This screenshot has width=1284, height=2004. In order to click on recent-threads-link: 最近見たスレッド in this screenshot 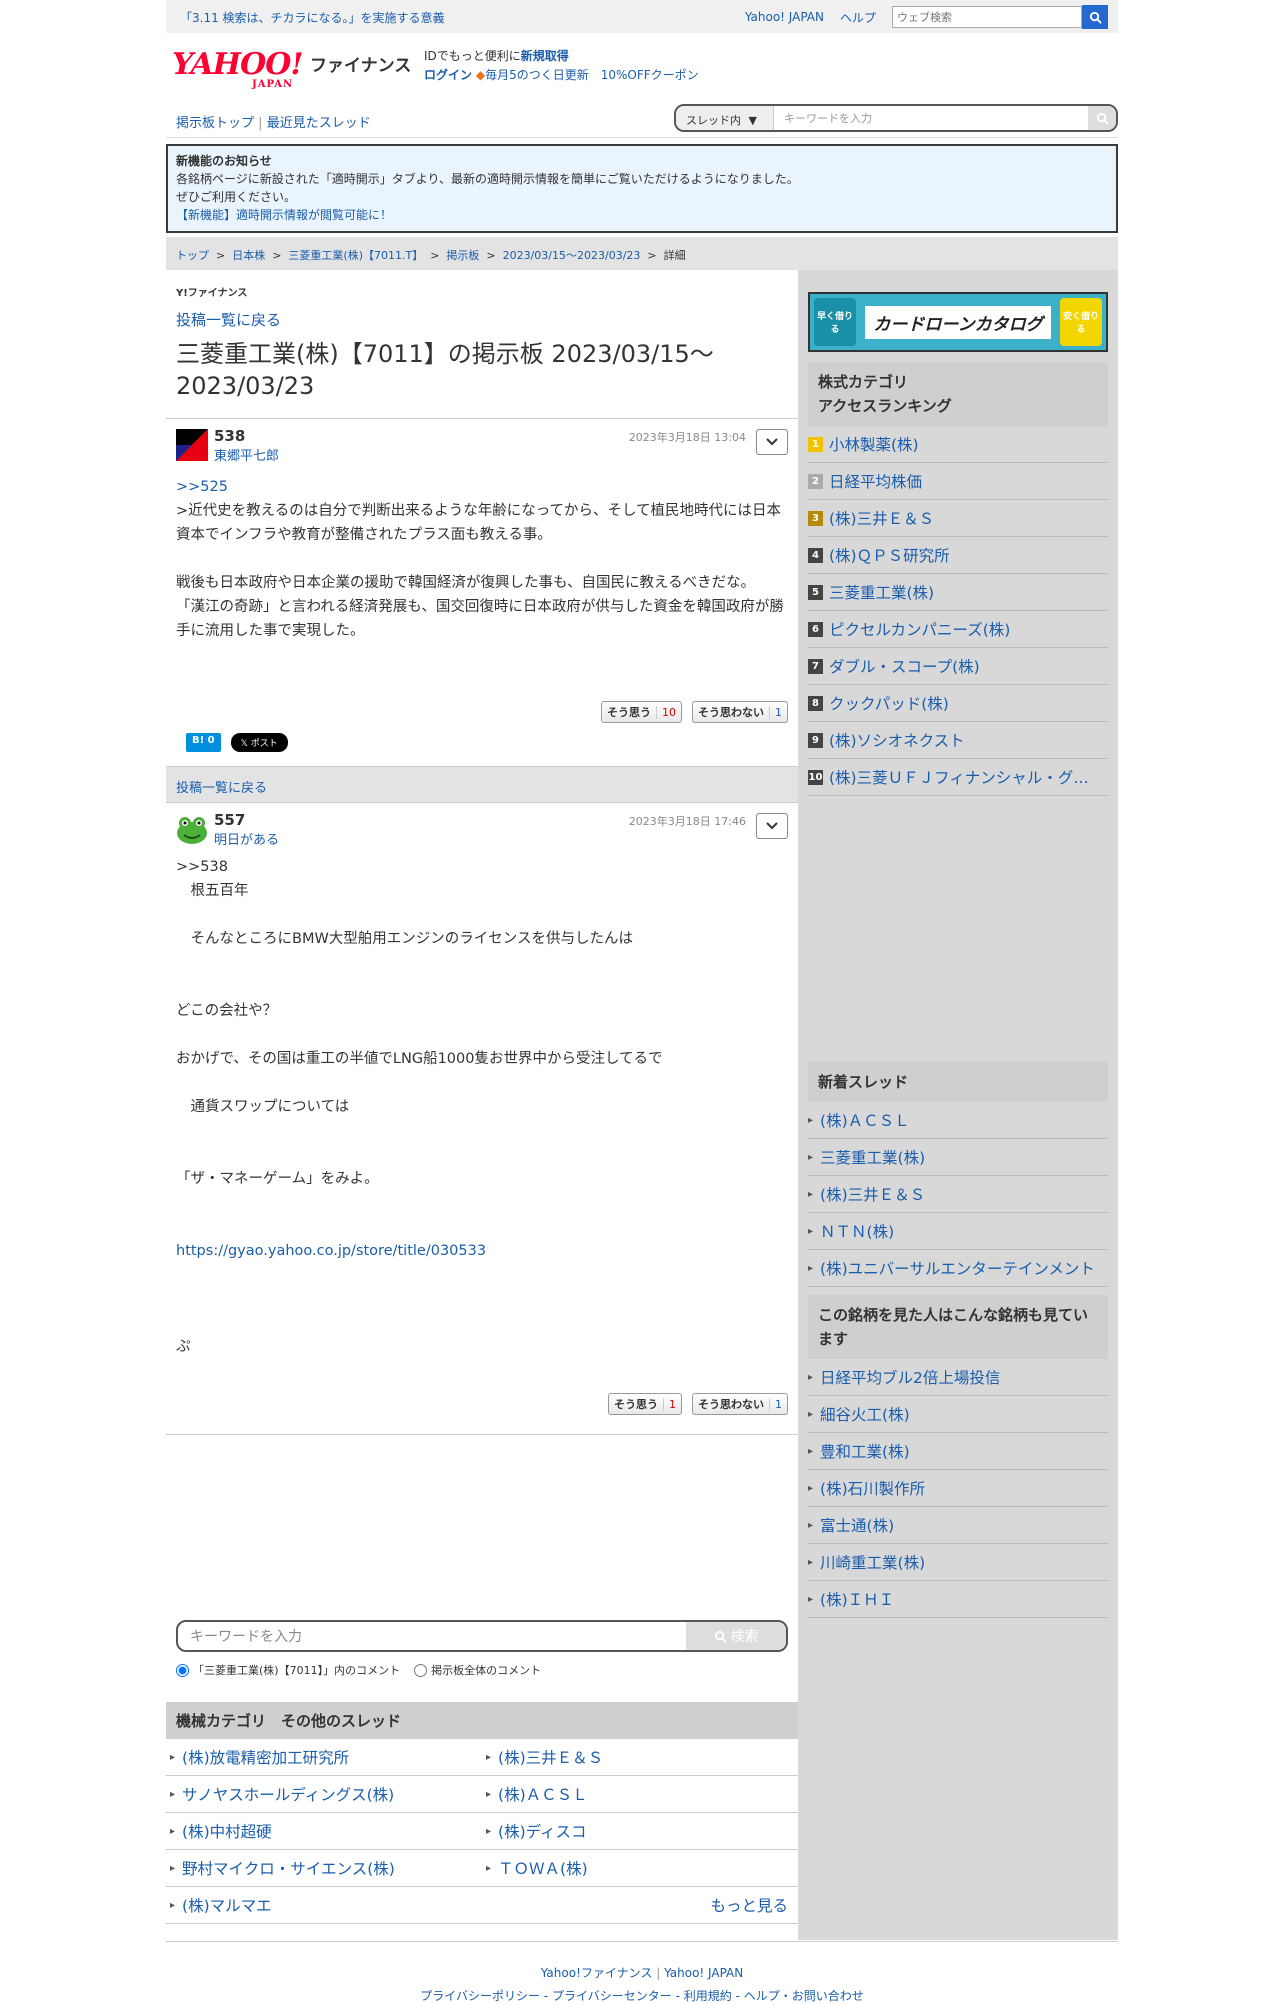, I will do `click(319, 123)`.